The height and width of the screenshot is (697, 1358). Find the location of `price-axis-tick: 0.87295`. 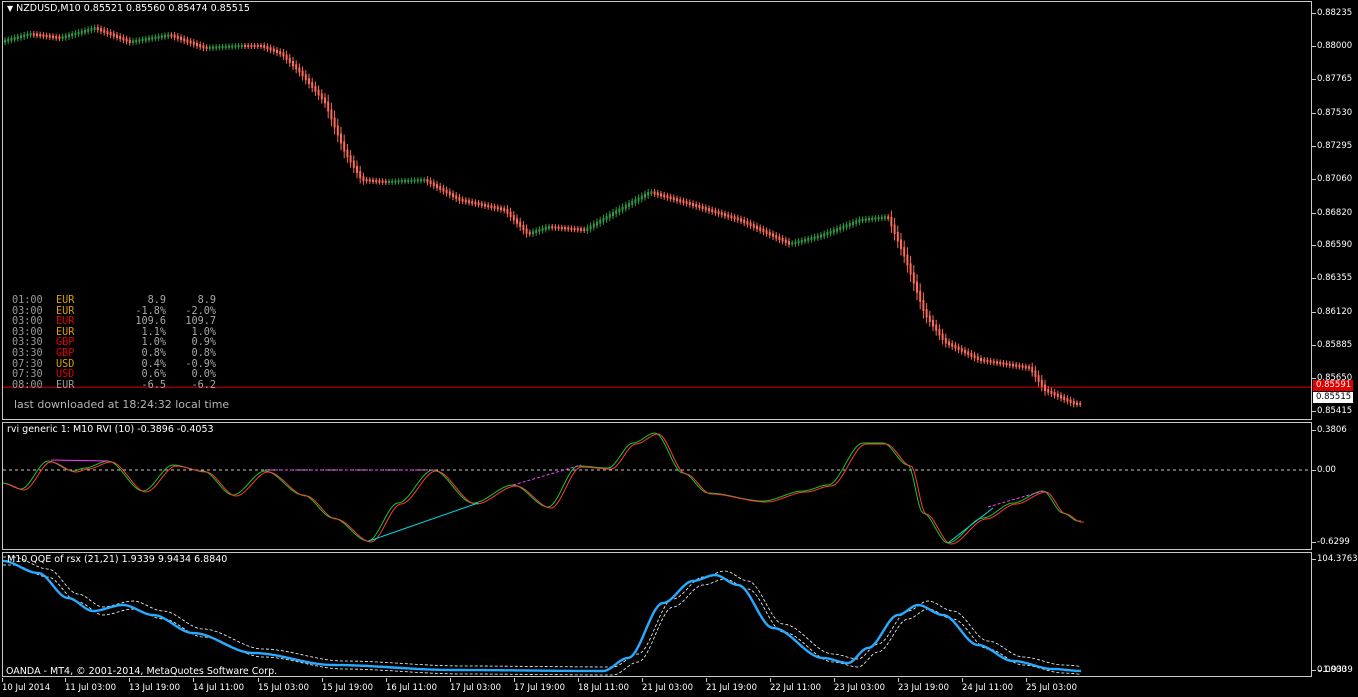

price-axis-tick: 0.87295 is located at coordinates (1332, 145).